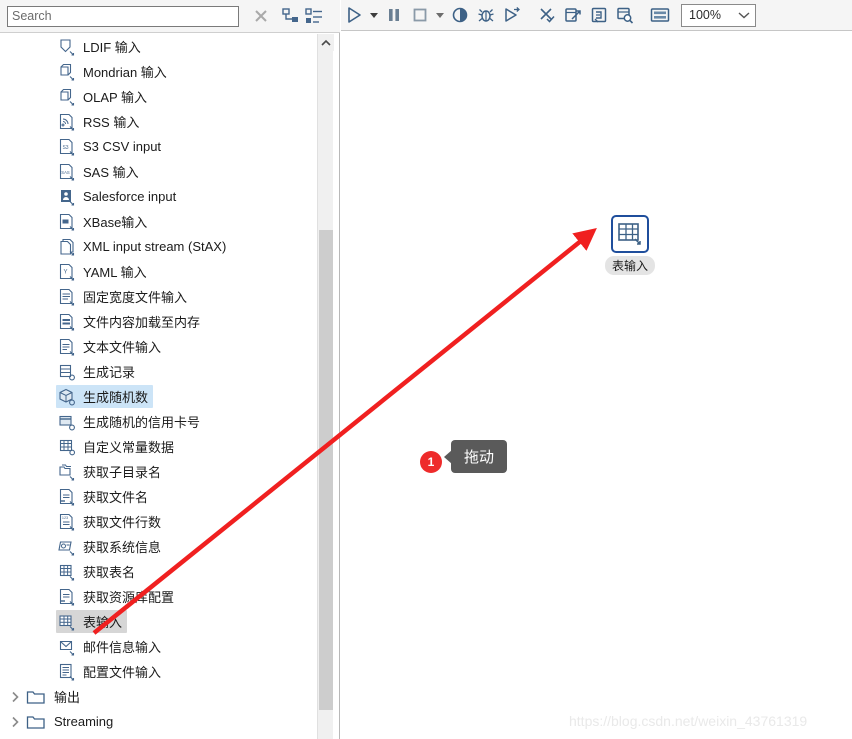 The height and width of the screenshot is (739, 852). Describe the element at coordinates (460, 15) in the screenshot. I see `preview-eye-icon` at that location.